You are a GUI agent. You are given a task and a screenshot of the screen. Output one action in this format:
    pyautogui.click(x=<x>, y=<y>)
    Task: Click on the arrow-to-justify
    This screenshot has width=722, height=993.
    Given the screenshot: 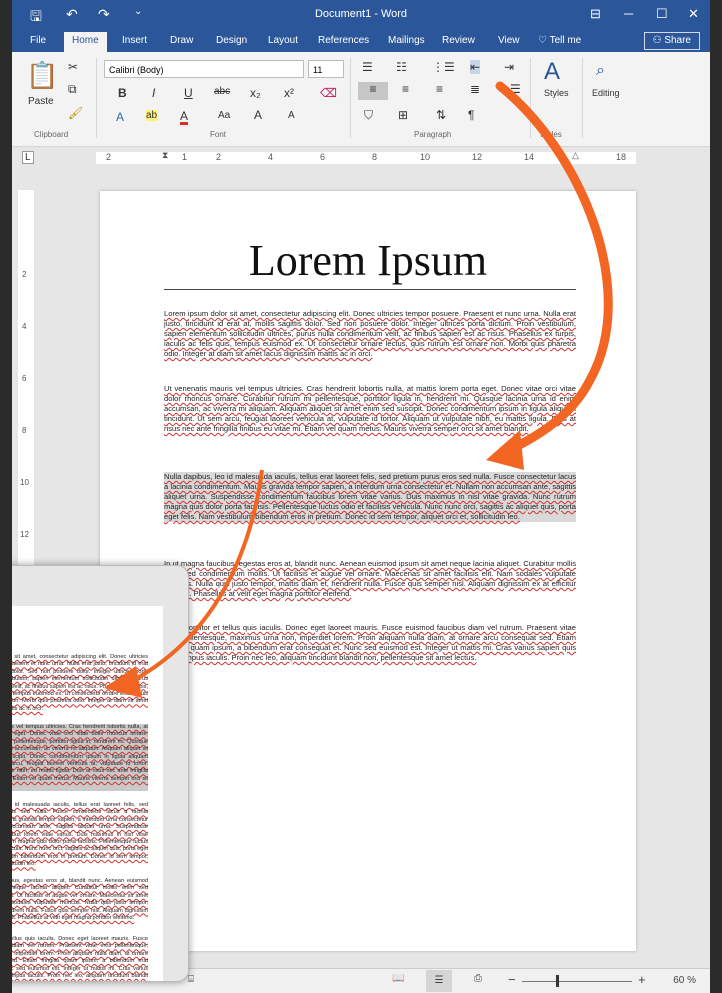 What is the action you would take?
    pyautogui.click(x=554, y=270)
    